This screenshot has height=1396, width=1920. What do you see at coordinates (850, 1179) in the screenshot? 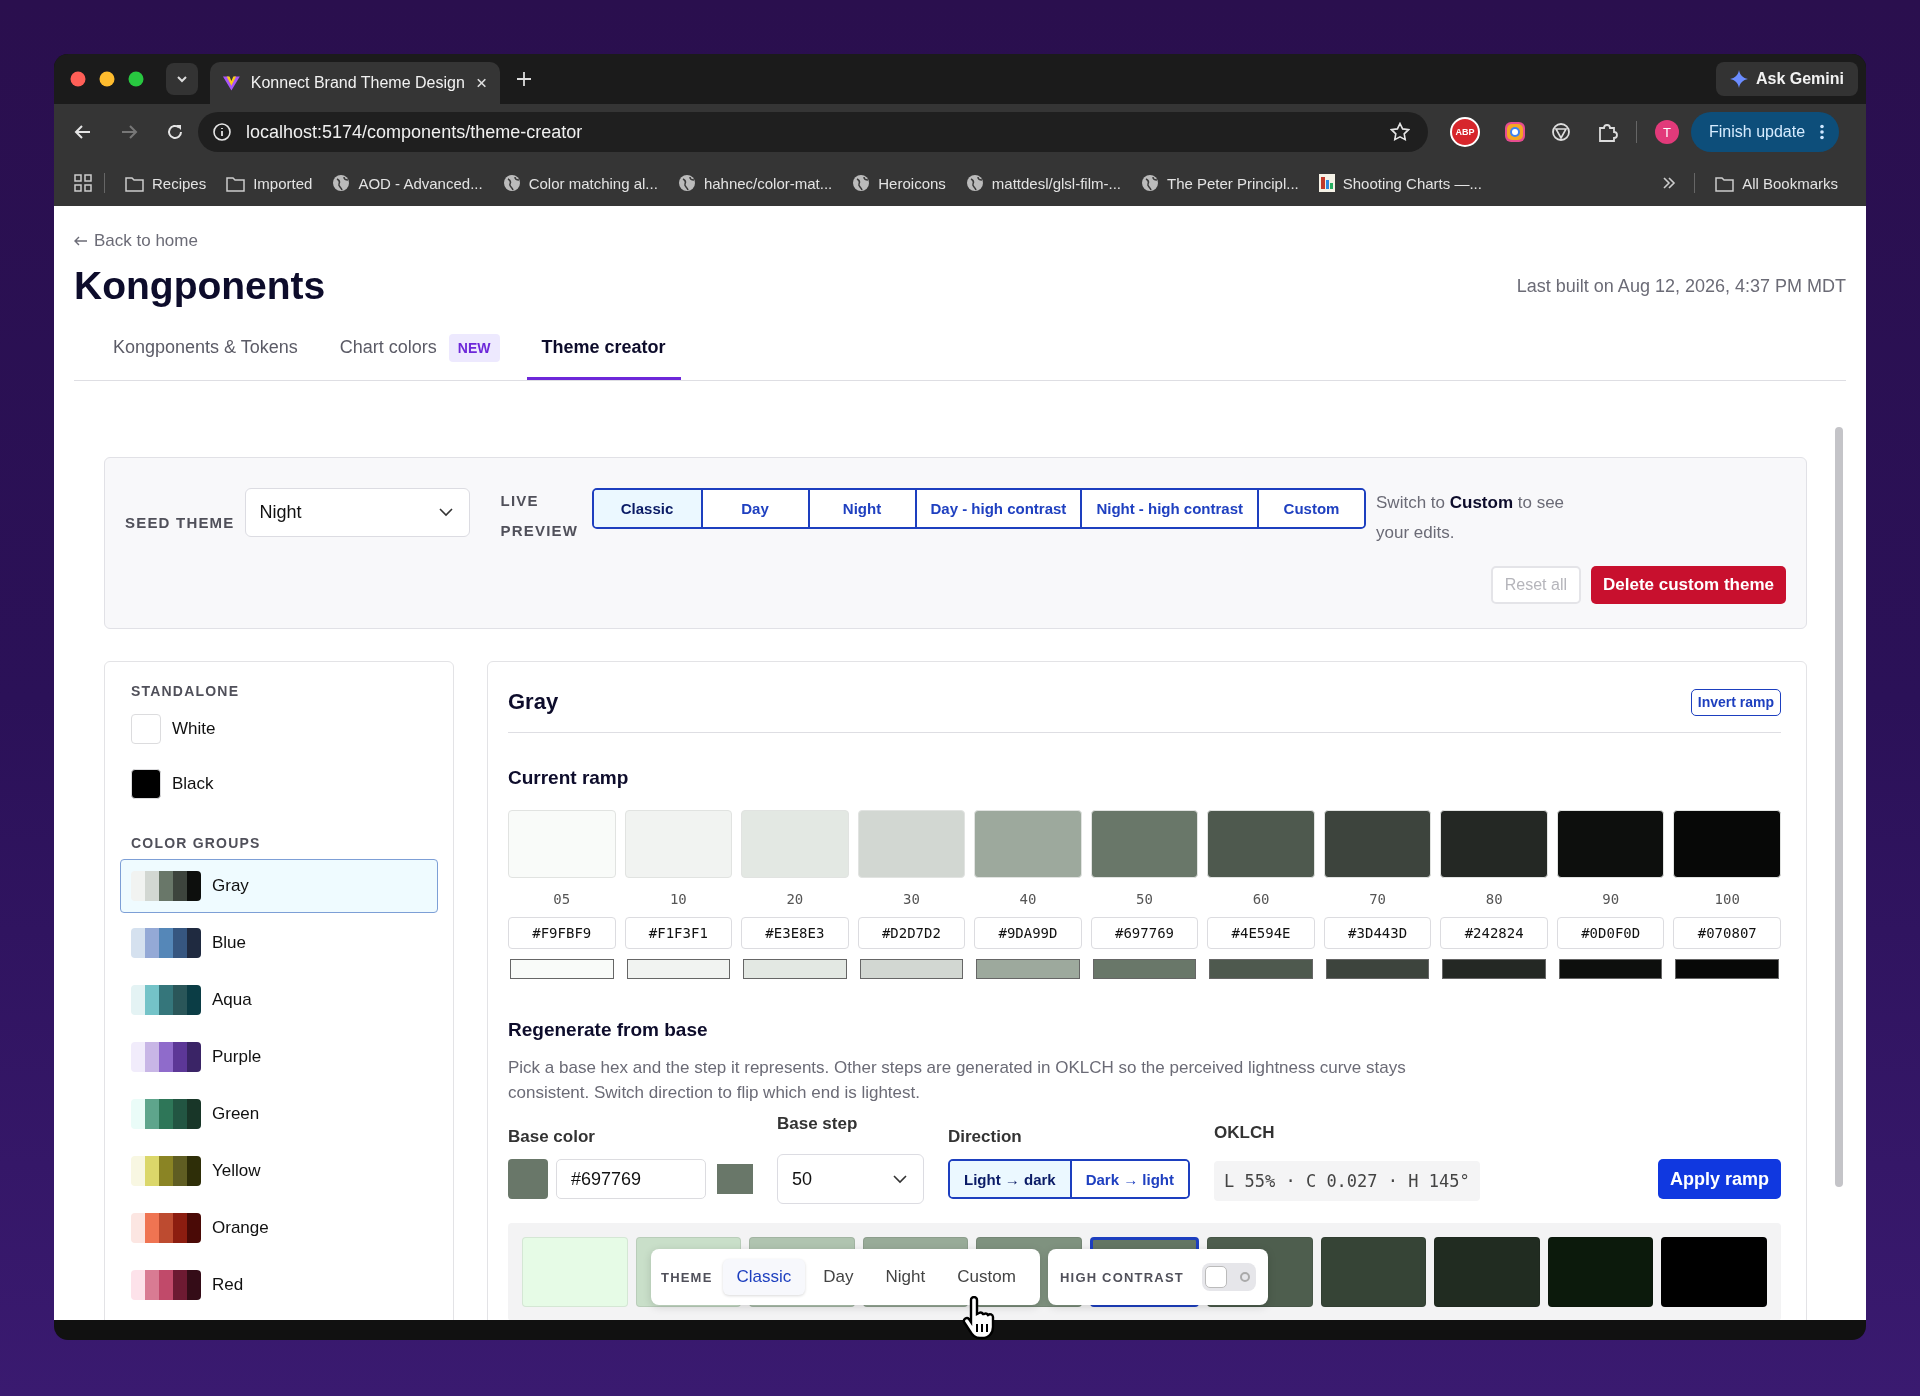
I see `base-step-select: 50` at bounding box center [850, 1179].